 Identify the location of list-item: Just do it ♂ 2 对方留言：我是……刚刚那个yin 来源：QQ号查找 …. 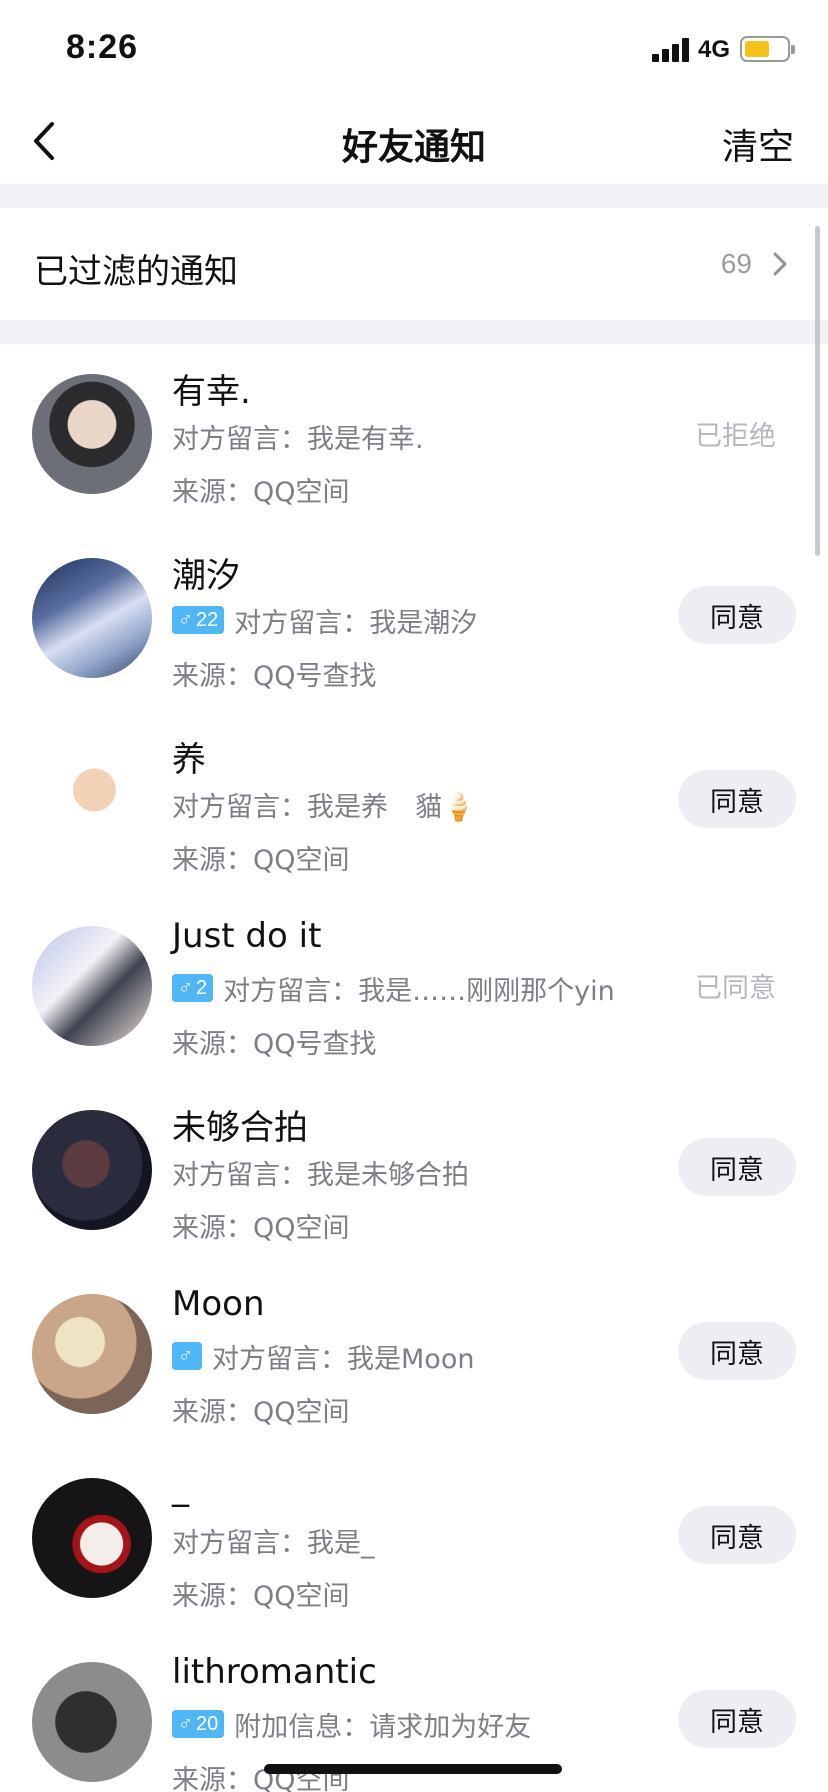
(414, 988).